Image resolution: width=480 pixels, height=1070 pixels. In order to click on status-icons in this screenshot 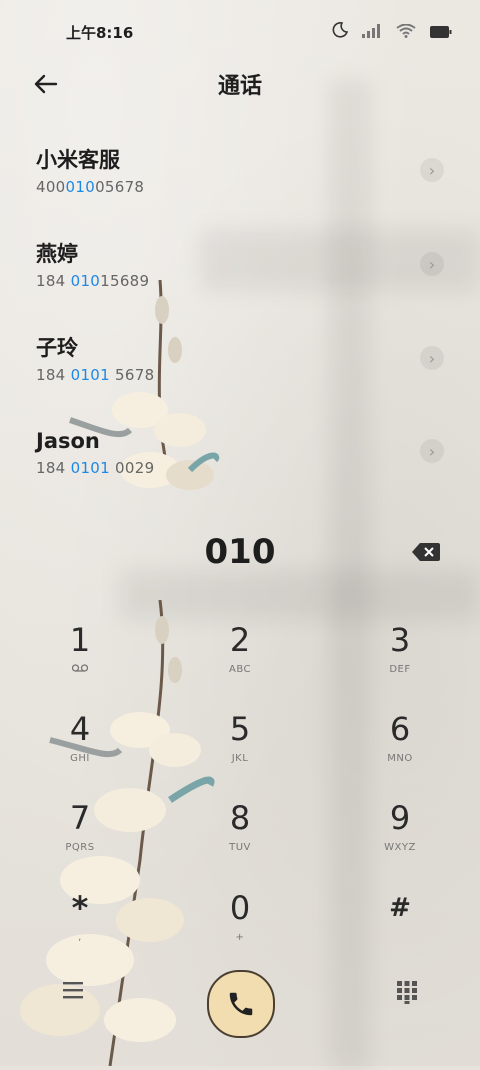, I will do `click(392, 32)`.